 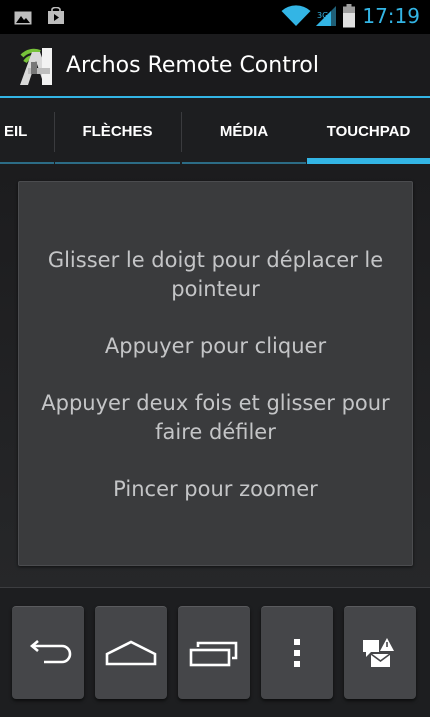 I want to click on tab-media: MÉDIA, so click(x=244, y=131).